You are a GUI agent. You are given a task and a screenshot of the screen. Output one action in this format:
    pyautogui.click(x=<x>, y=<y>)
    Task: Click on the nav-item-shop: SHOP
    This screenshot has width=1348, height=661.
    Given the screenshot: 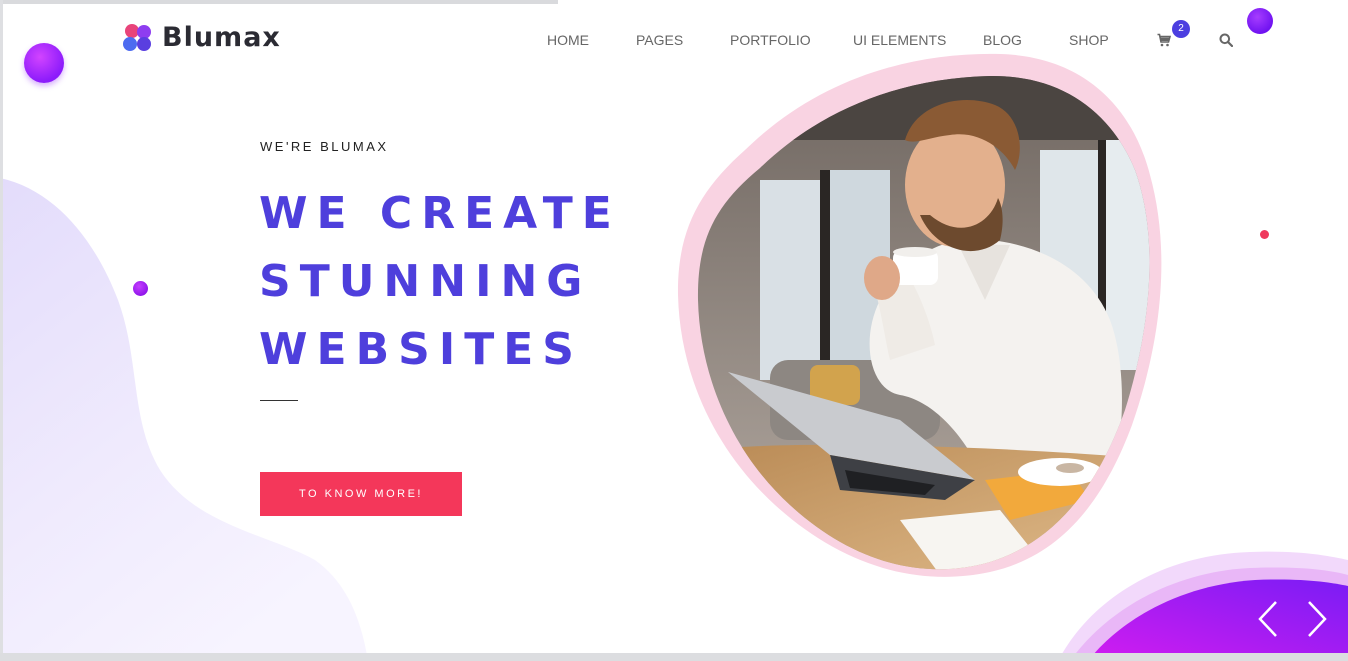 What is the action you would take?
    pyautogui.click(x=1089, y=40)
    